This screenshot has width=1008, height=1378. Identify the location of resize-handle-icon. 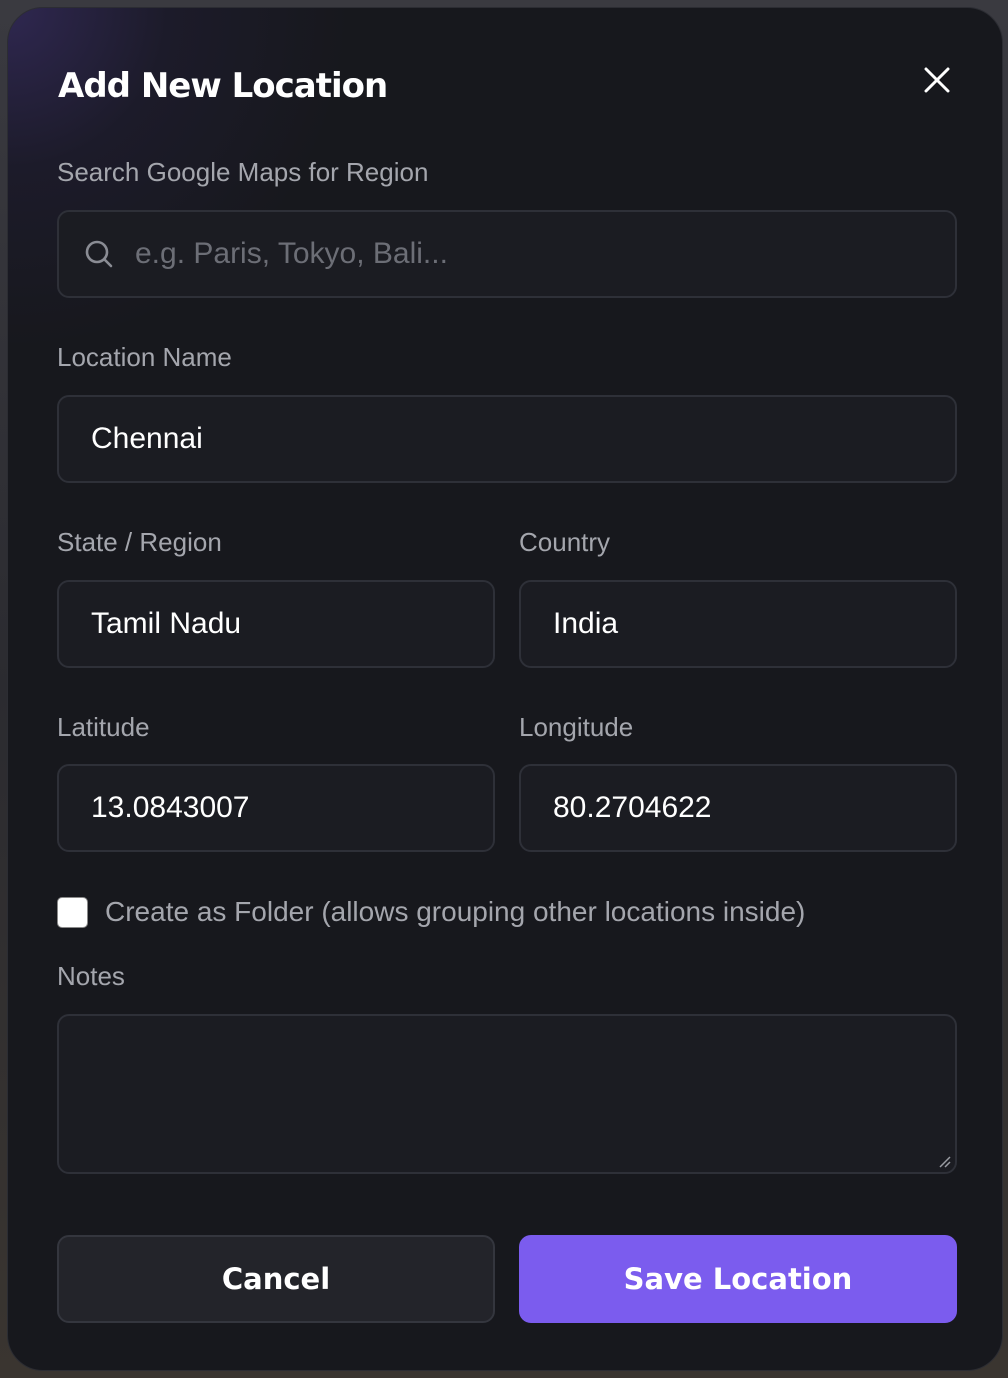
(944, 1161).